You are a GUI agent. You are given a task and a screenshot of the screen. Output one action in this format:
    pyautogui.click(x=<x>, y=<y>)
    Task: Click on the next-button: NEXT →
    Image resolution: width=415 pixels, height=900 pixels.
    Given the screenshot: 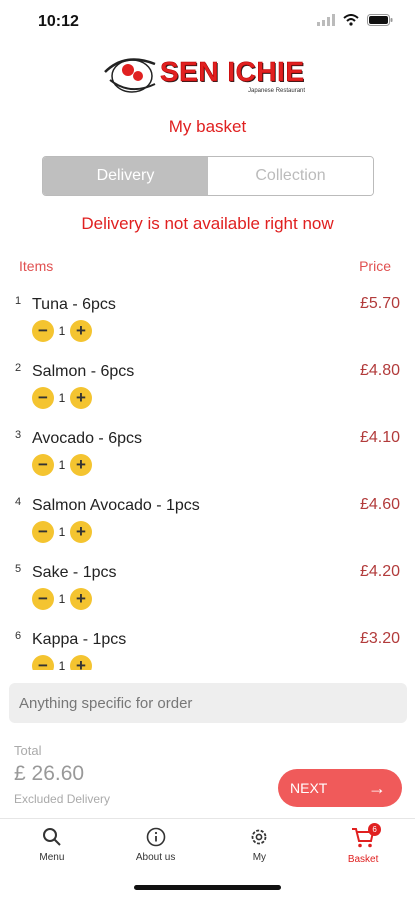 What is the action you would take?
    pyautogui.click(x=340, y=788)
    